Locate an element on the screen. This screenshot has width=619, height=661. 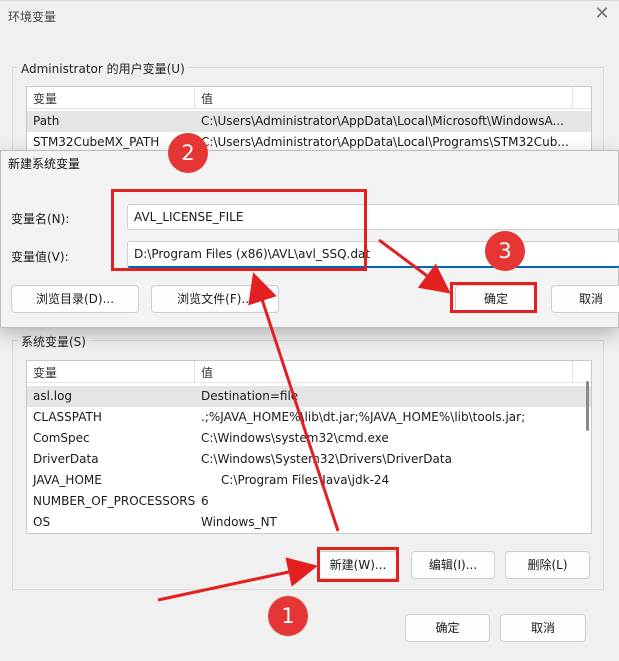
arrow-to-ok is located at coordinates (414, 266).